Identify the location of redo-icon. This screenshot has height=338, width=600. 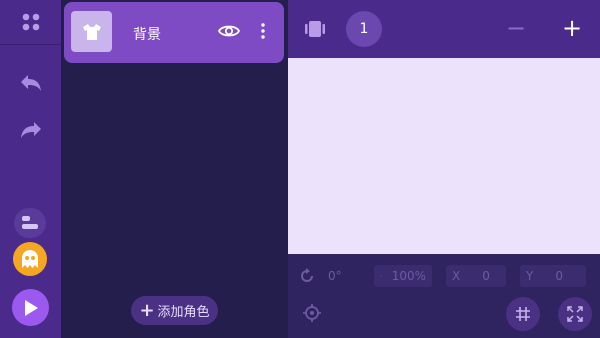
(30, 130).